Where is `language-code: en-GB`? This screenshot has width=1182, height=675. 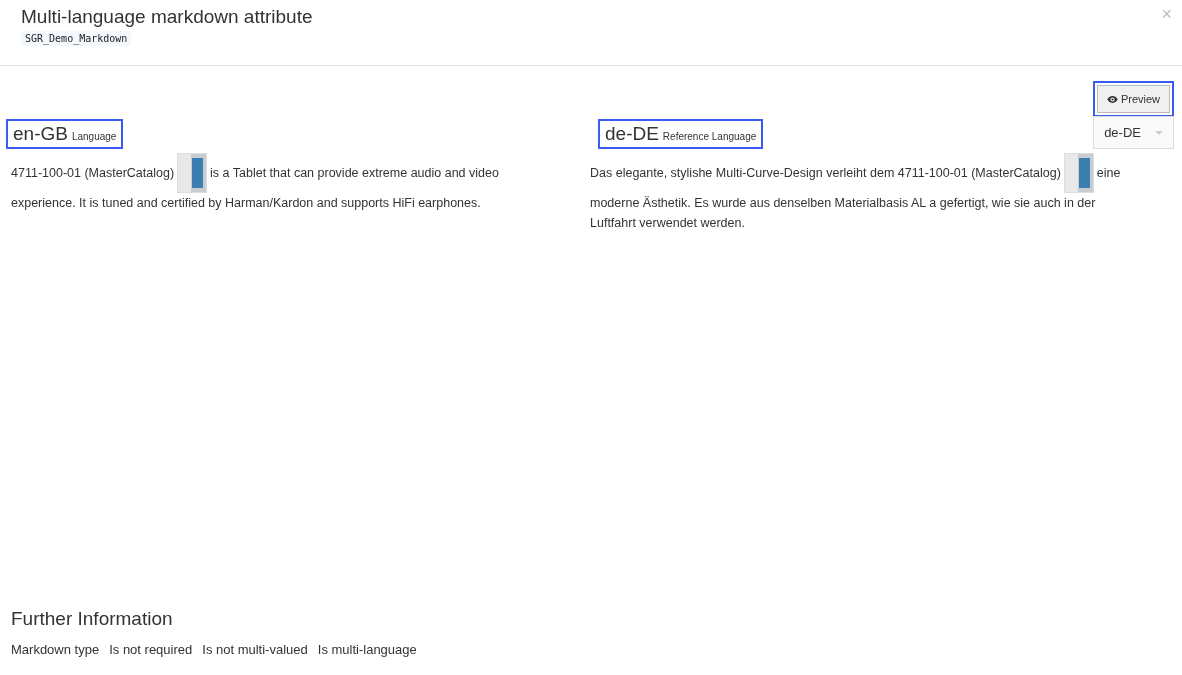 language-code: en-GB is located at coordinates (40, 134).